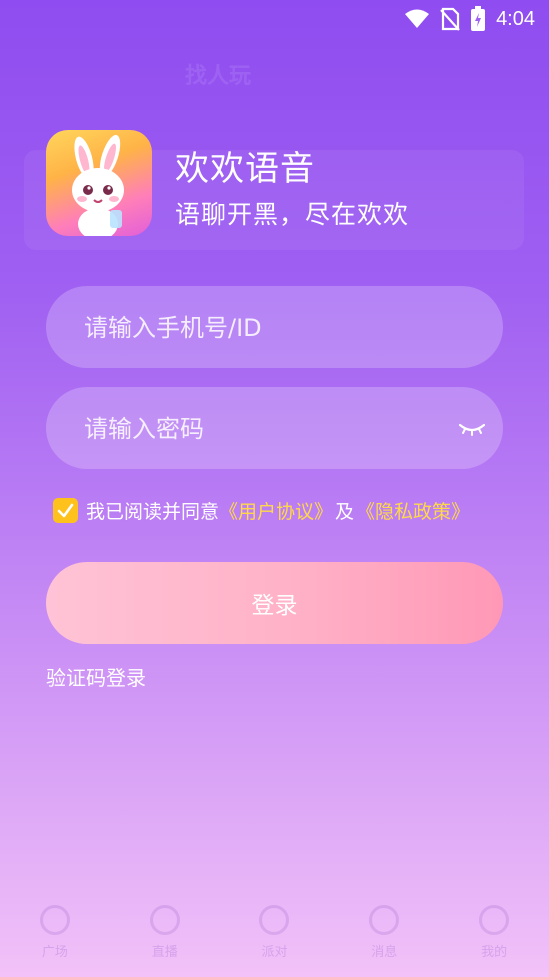 The image size is (549, 977). What do you see at coordinates (54, 920) in the screenshot?
I see `square-icon` at bounding box center [54, 920].